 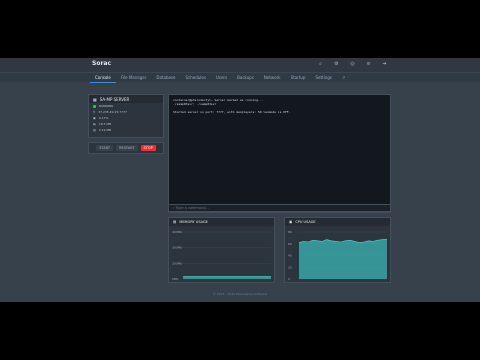 I want to click on y-tick-label: 40, so click(x=290, y=256).